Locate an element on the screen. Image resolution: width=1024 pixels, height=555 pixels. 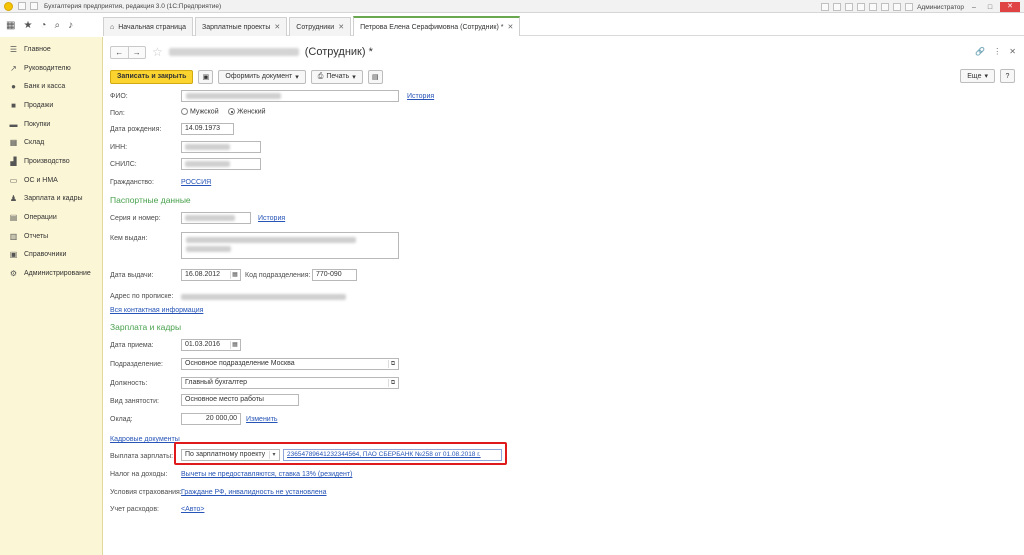
sidebar-item-label: Склад is located at coordinates (34, 143).